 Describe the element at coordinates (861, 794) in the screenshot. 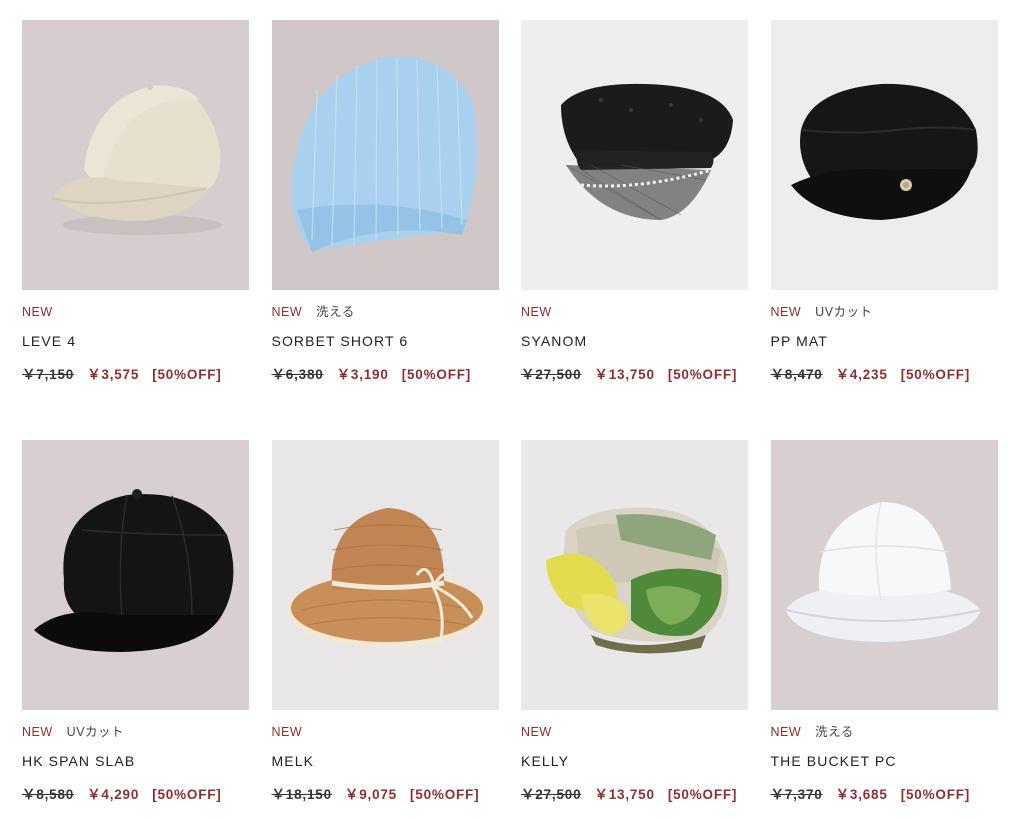

I see `sale-price: ￥3,685` at that location.